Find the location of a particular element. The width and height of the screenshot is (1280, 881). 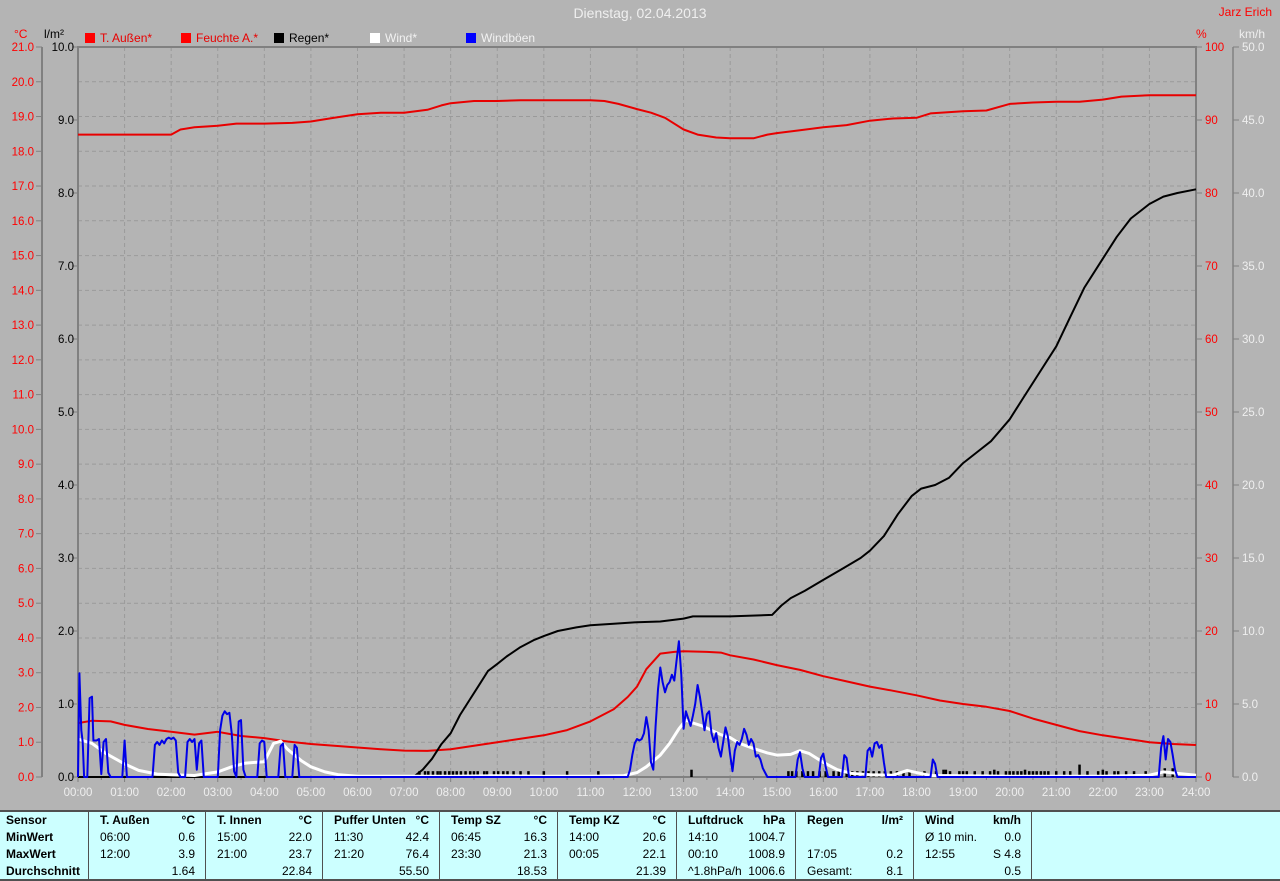

cell-value: km/h is located at coordinates (1006, 820).